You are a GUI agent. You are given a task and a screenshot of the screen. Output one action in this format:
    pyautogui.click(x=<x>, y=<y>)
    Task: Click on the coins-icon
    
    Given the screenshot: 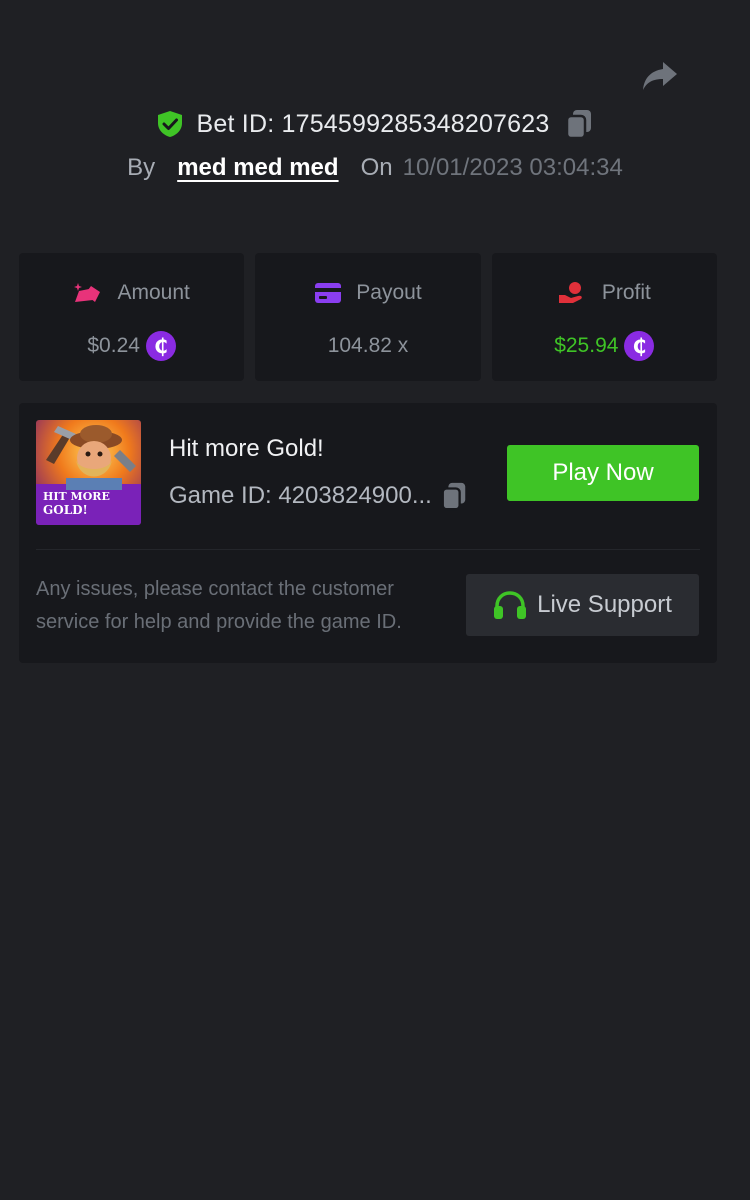 What is the action you would take?
    pyautogui.click(x=87, y=292)
    